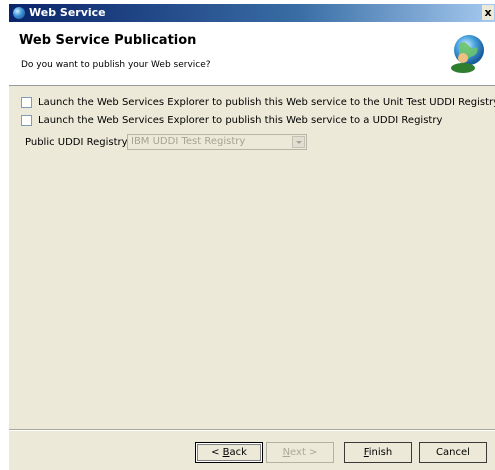  Describe the element at coordinates (378, 452) in the screenshot. I see `finish-button: Finish` at that location.